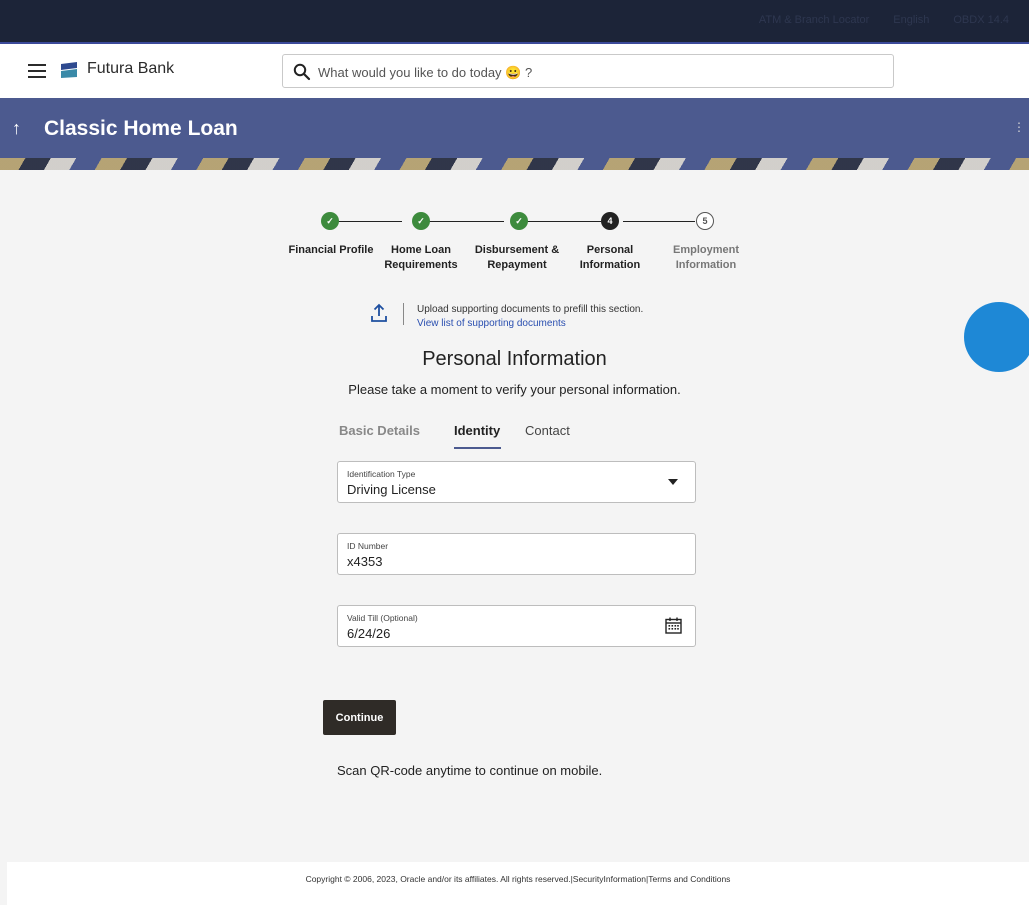  What do you see at coordinates (421, 257) in the screenshot?
I see `step-2-label: Home Loan Requirements` at bounding box center [421, 257].